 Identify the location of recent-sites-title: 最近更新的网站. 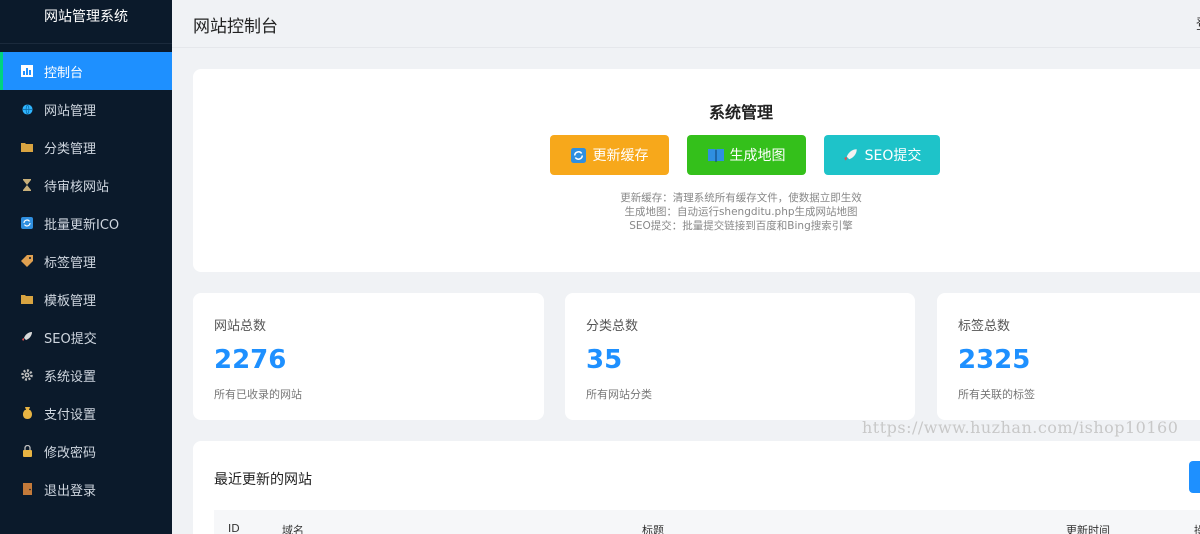
(263, 480).